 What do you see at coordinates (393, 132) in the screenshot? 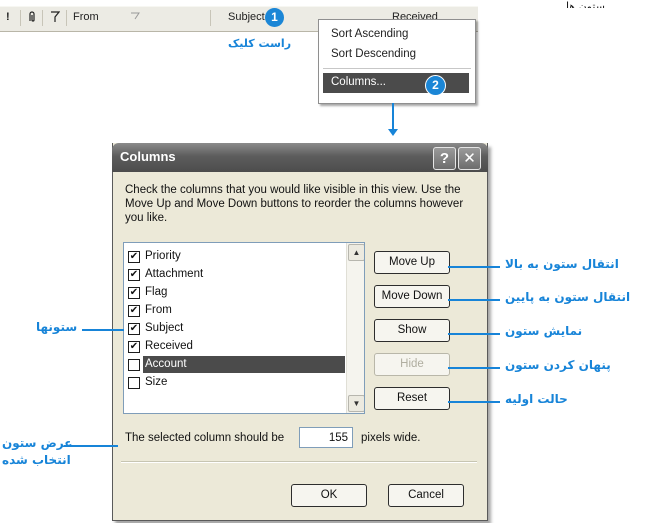
I see `arrow-head` at bounding box center [393, 132].